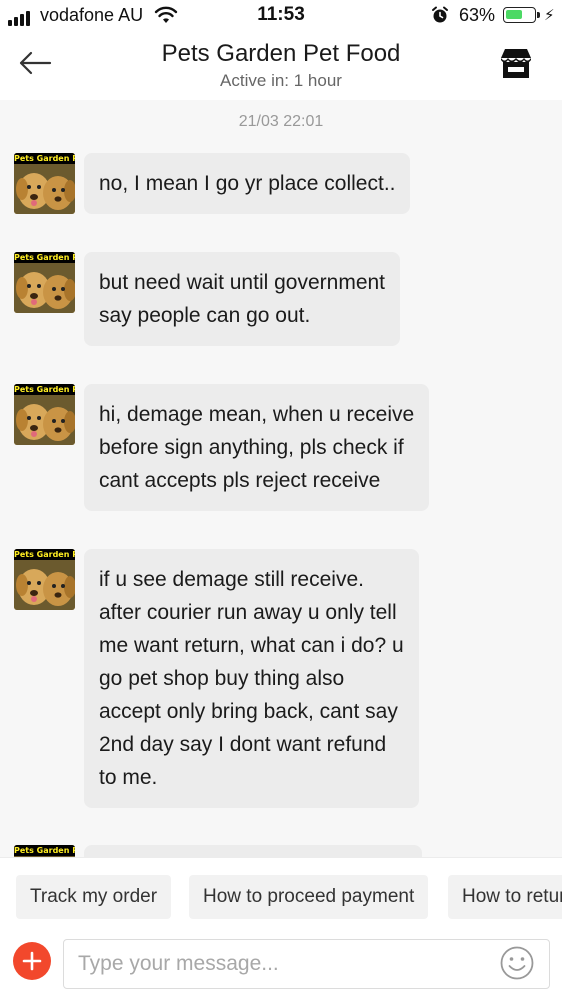 The height and width of the screenshot is (1000, 562). What do you see at coordinates (477, 15) in the screenshot?
I see `battery-percentage: 63%` at bounding box center [477, 15].